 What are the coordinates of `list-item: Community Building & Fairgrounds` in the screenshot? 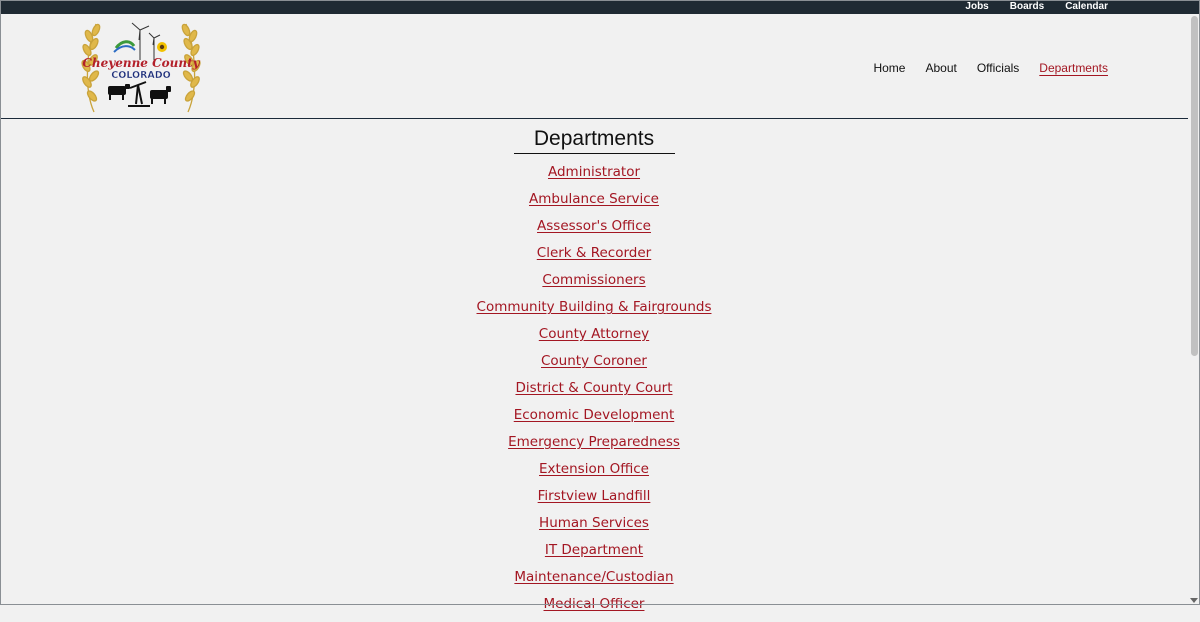 It's located at (594, 311).